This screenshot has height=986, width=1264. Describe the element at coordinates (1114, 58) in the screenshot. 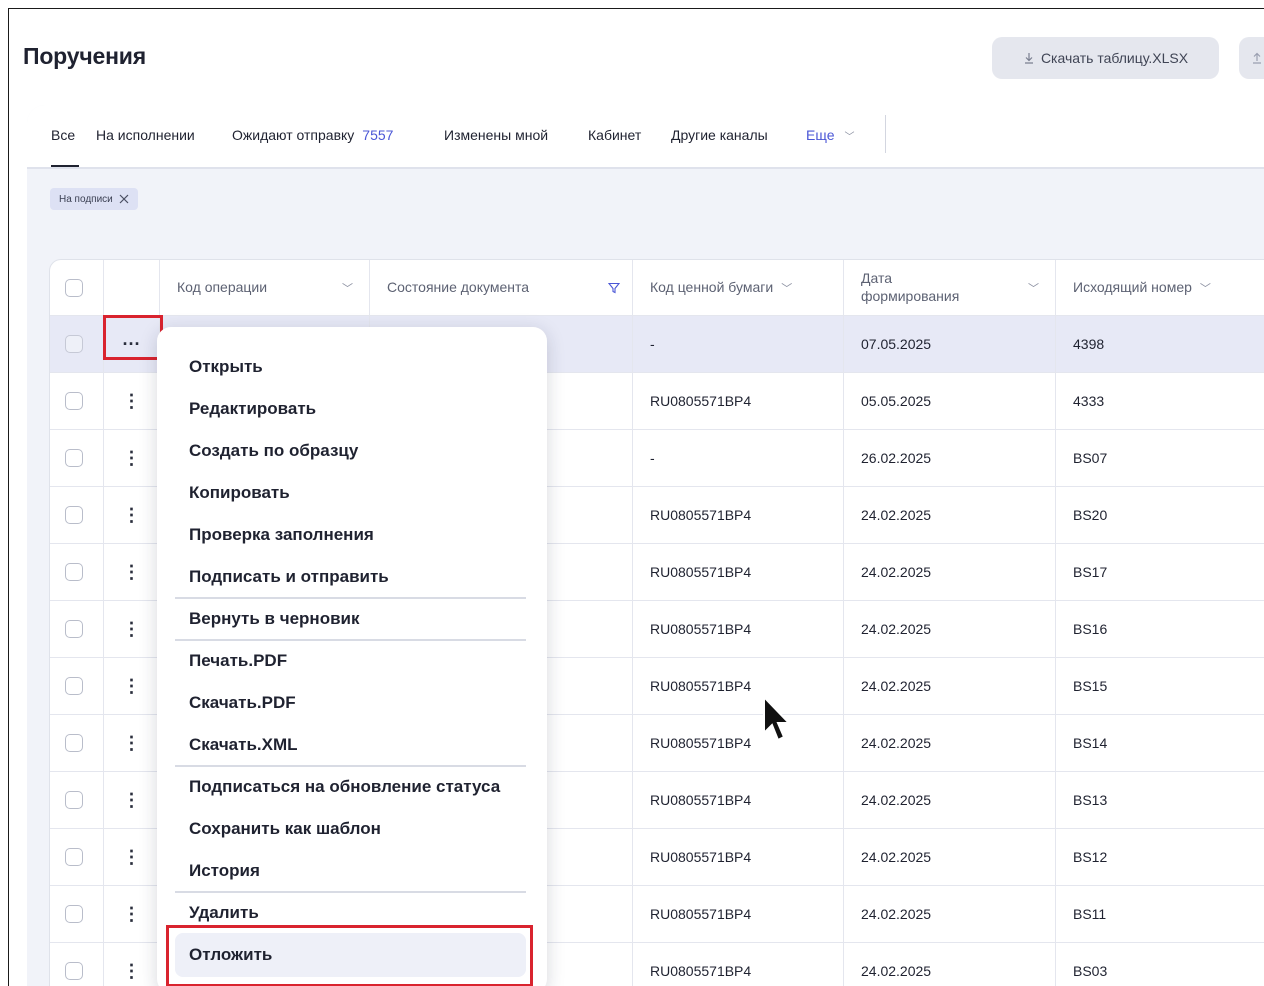

I see `download-xlsx-label: Скачать таблицу.XLSX` at that location.